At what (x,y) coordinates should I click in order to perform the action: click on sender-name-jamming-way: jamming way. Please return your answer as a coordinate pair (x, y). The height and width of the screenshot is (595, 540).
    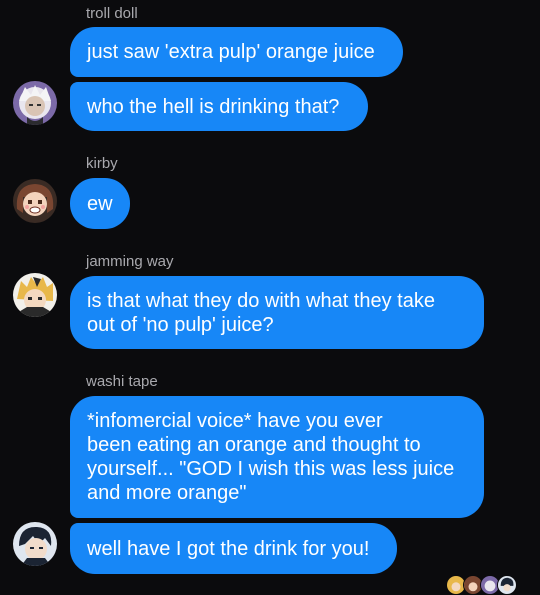
    Looking at the image, I should click on (130, 261).